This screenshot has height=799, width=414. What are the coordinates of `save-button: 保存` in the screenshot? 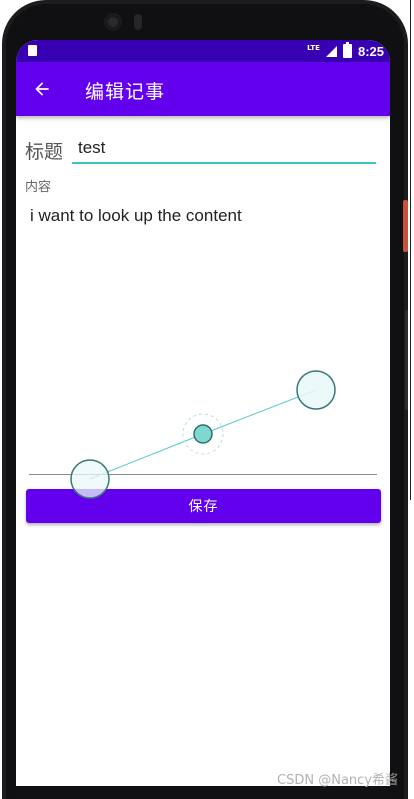 It's located at (203, 506).